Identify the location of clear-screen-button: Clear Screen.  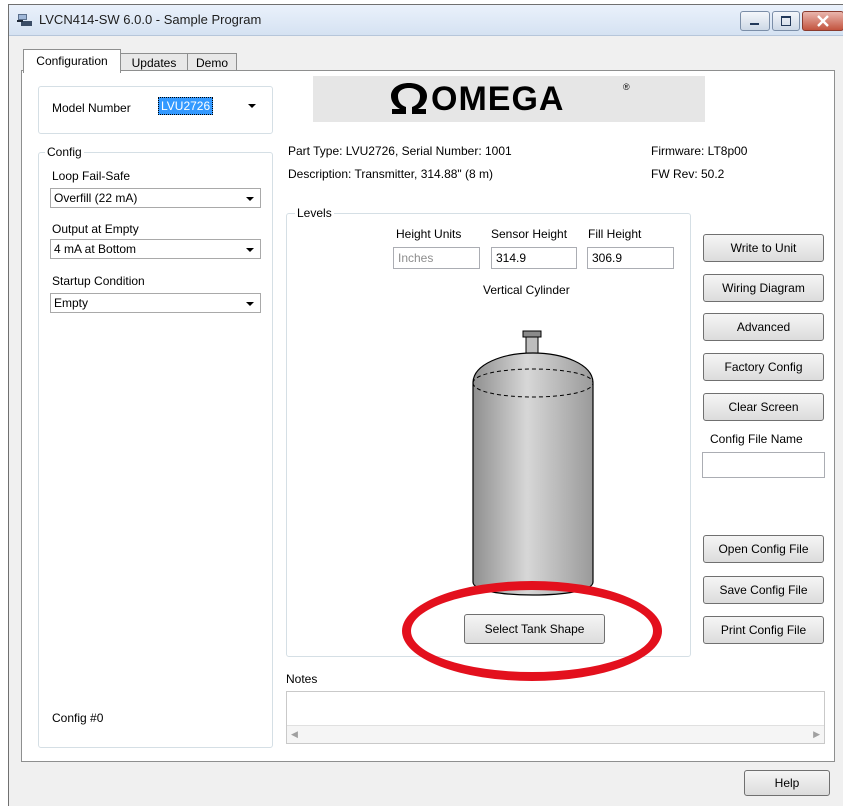
(763, 407).